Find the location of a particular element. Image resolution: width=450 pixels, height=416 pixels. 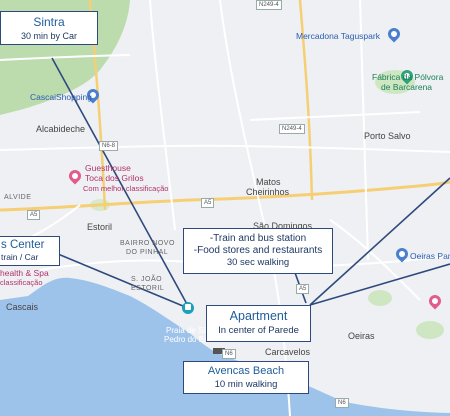

place-estoril-2: ESTORIL is located at coordinates (148, 288).